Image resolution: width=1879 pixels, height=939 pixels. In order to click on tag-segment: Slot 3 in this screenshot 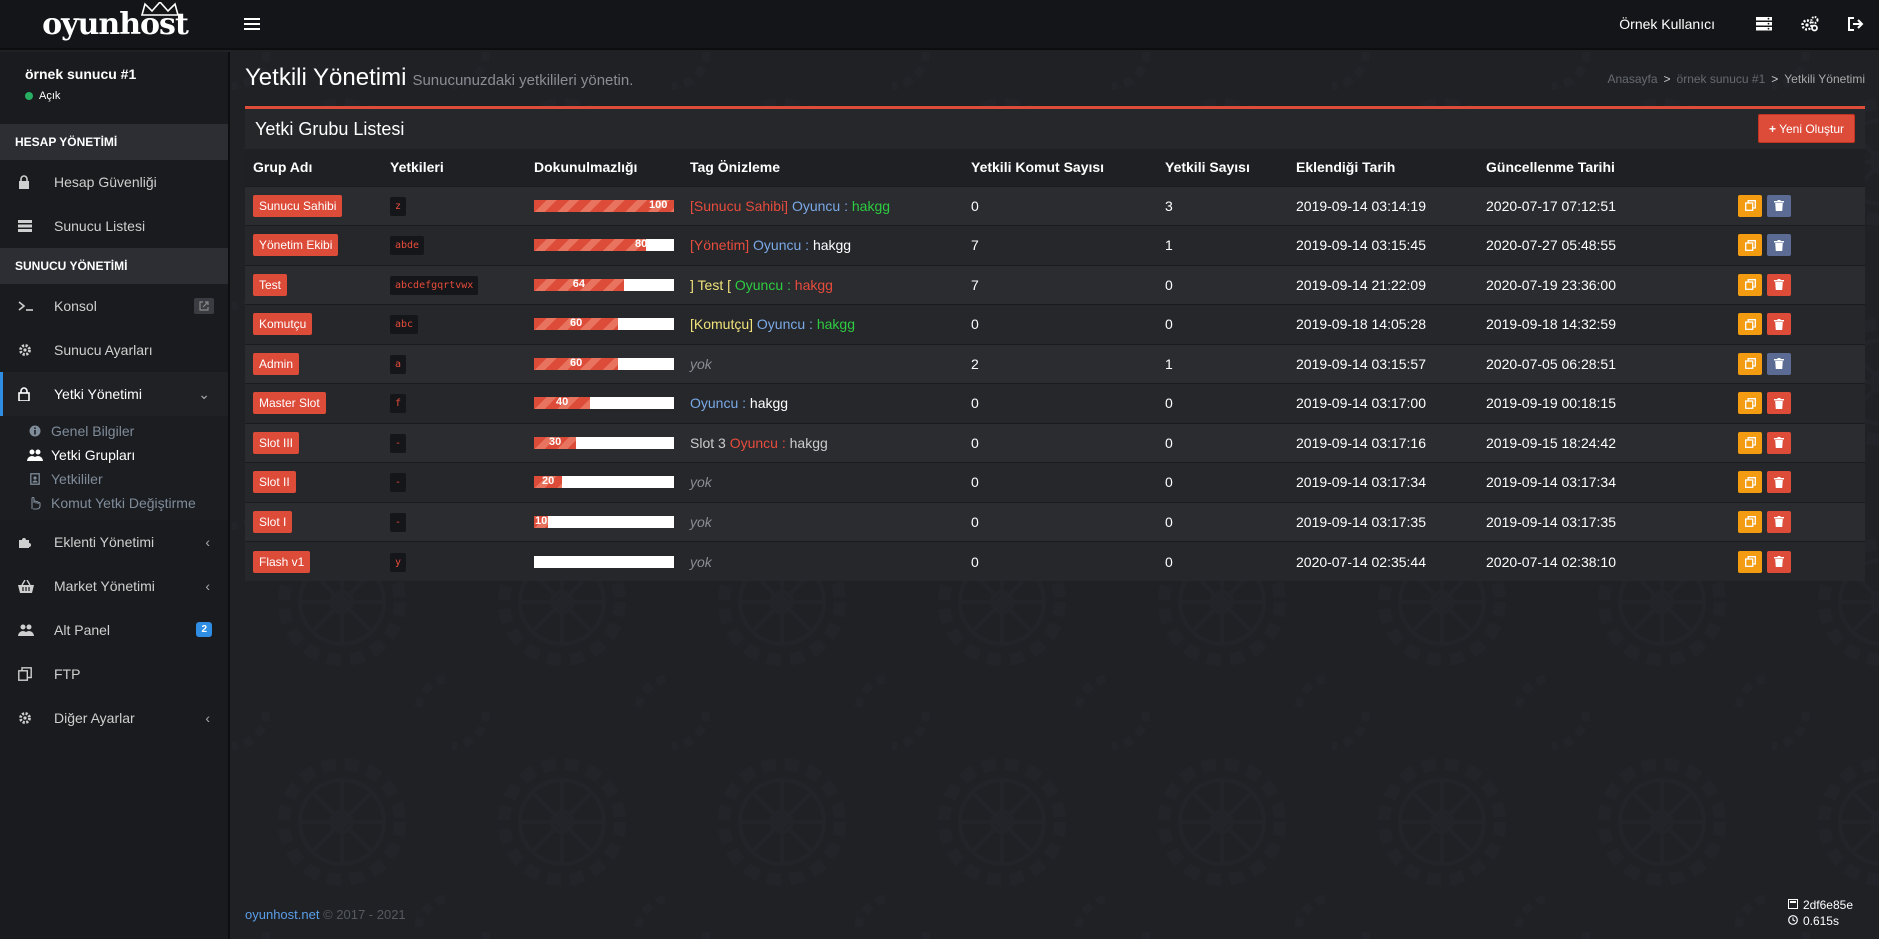, I will do `click(710, 442)`.